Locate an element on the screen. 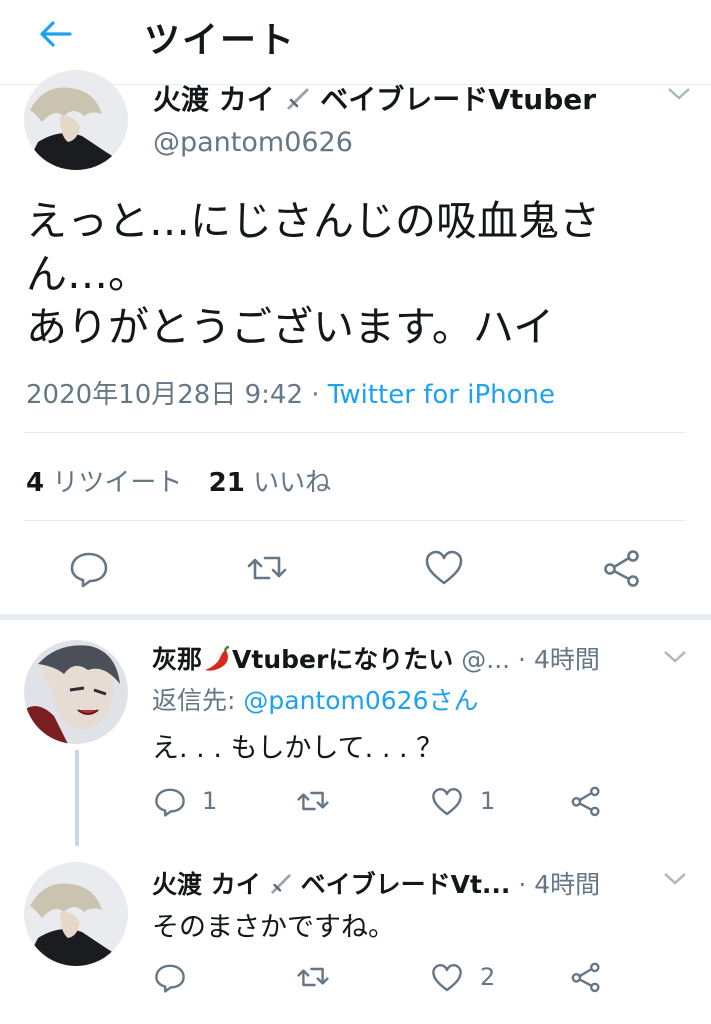 This screenshot has width=711, height=1024. reply-to: 返信先: @pantom0626さん is located at coordinates (315, 699).